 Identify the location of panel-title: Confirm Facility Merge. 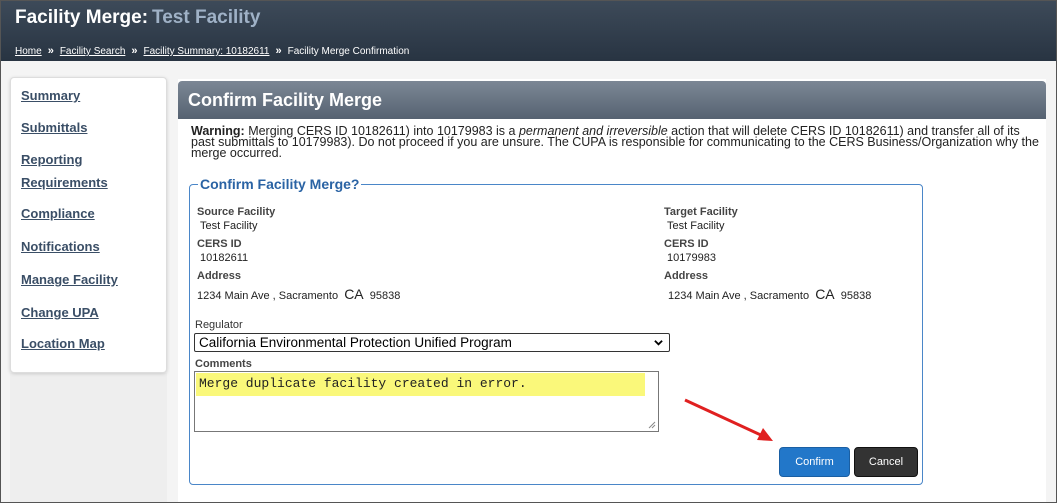
(285, 100).